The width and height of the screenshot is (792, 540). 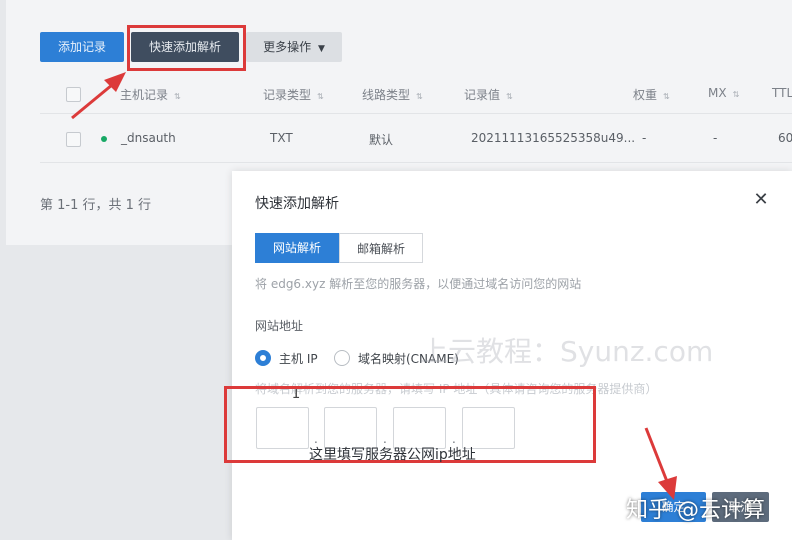 What do you see at coordinates (98, 96) in the screenshot?
I see `arrow-to-quick-add-icon` at bounding box center [98, 96].